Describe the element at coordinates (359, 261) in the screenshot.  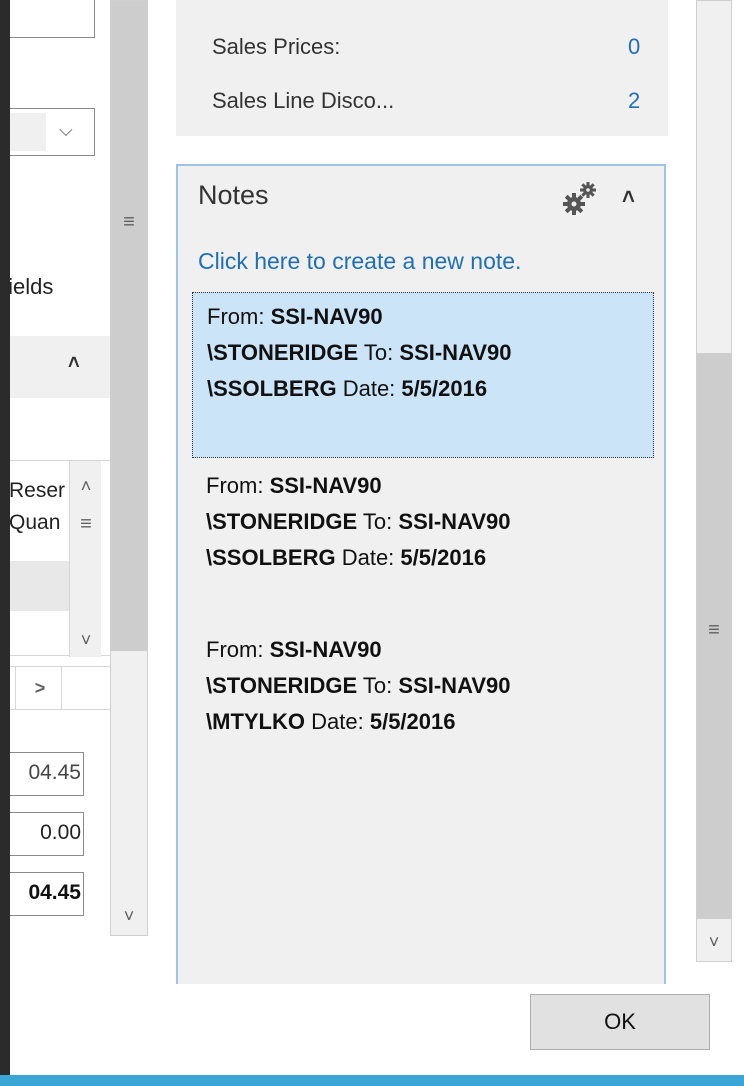
I see `create-note-link: Click here to create a new note.` at that location.